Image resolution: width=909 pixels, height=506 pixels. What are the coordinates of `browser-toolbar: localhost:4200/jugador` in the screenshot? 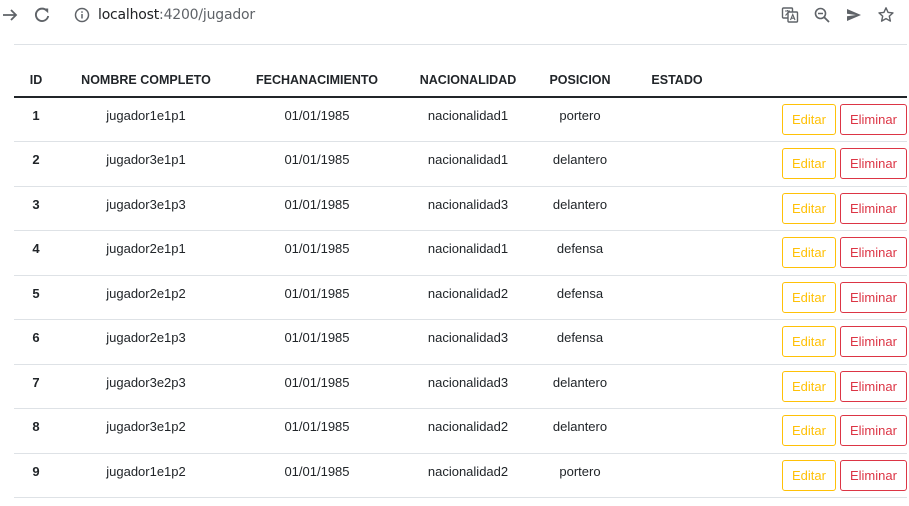 It's located at (454, 15).